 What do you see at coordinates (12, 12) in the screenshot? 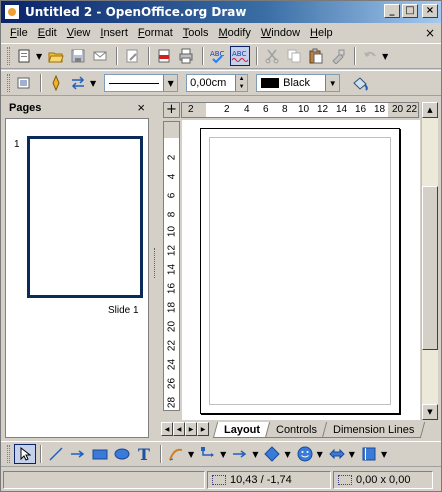
I see `draw-app-icon` at bounding box center [12, 12].